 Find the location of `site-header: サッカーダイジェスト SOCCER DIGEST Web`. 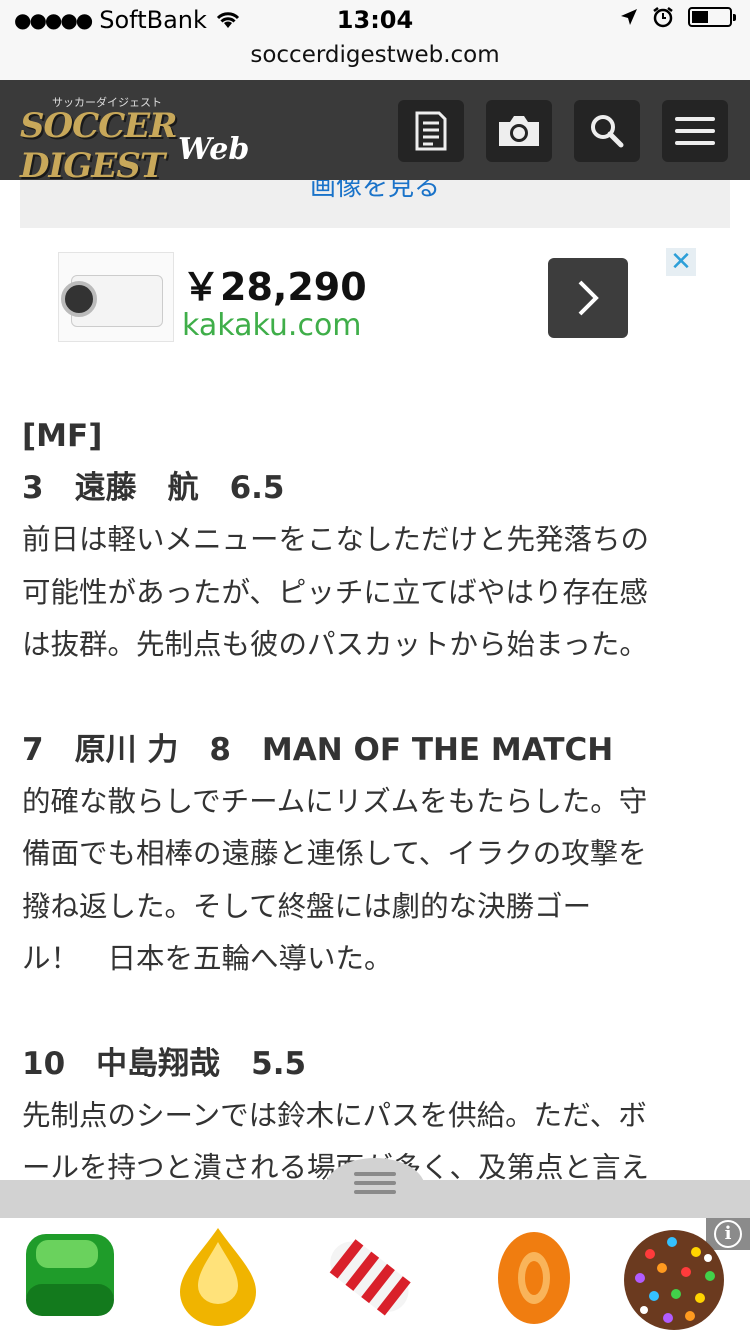

site-header: サッカーダイジェスト SOCCER DIGEST Web is located at coordinates (375, 133).